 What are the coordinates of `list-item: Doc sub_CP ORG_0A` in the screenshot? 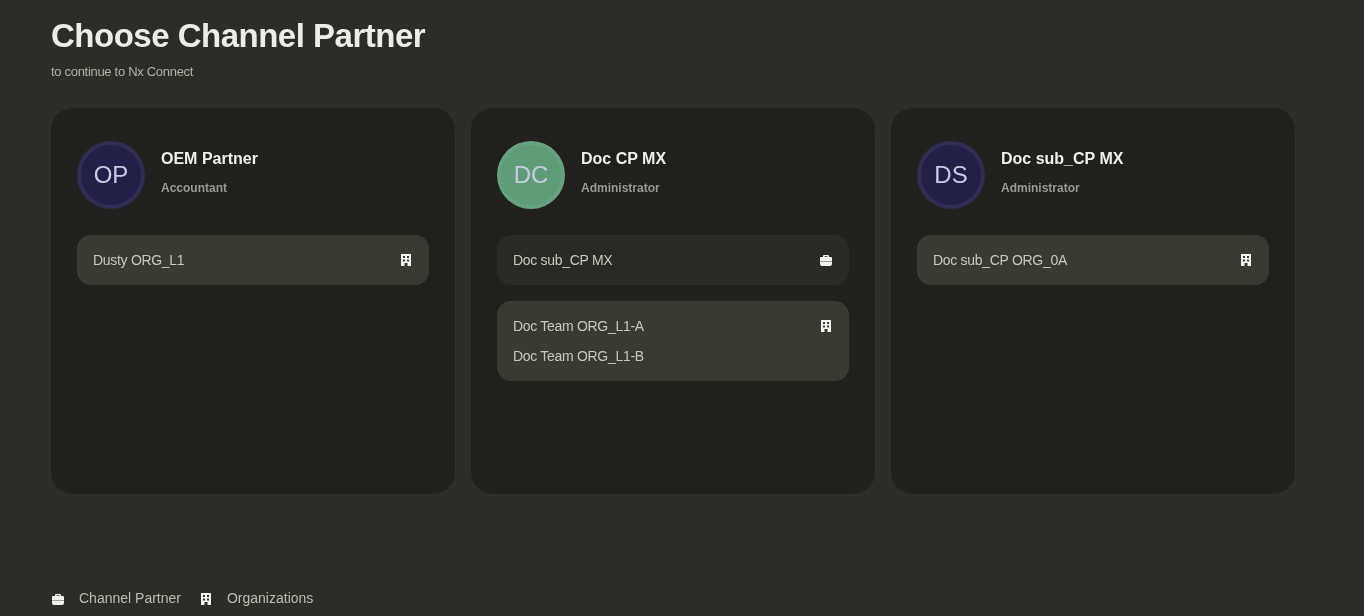 It's located at (1000, 259).